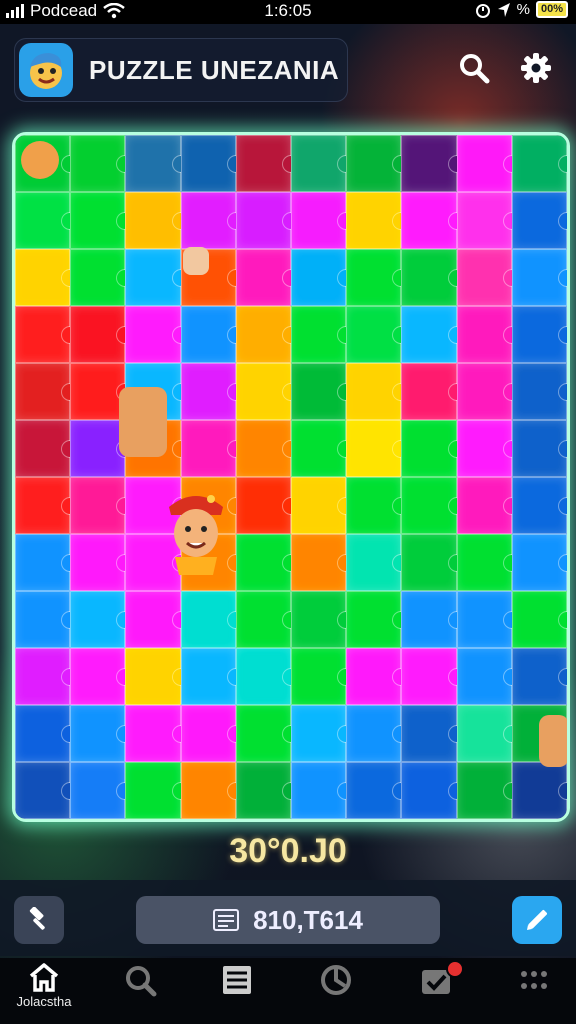  What do you see at coordinates (537, 920) in the screenshot?
I see `edit-button` at bounding box center [537, 920].